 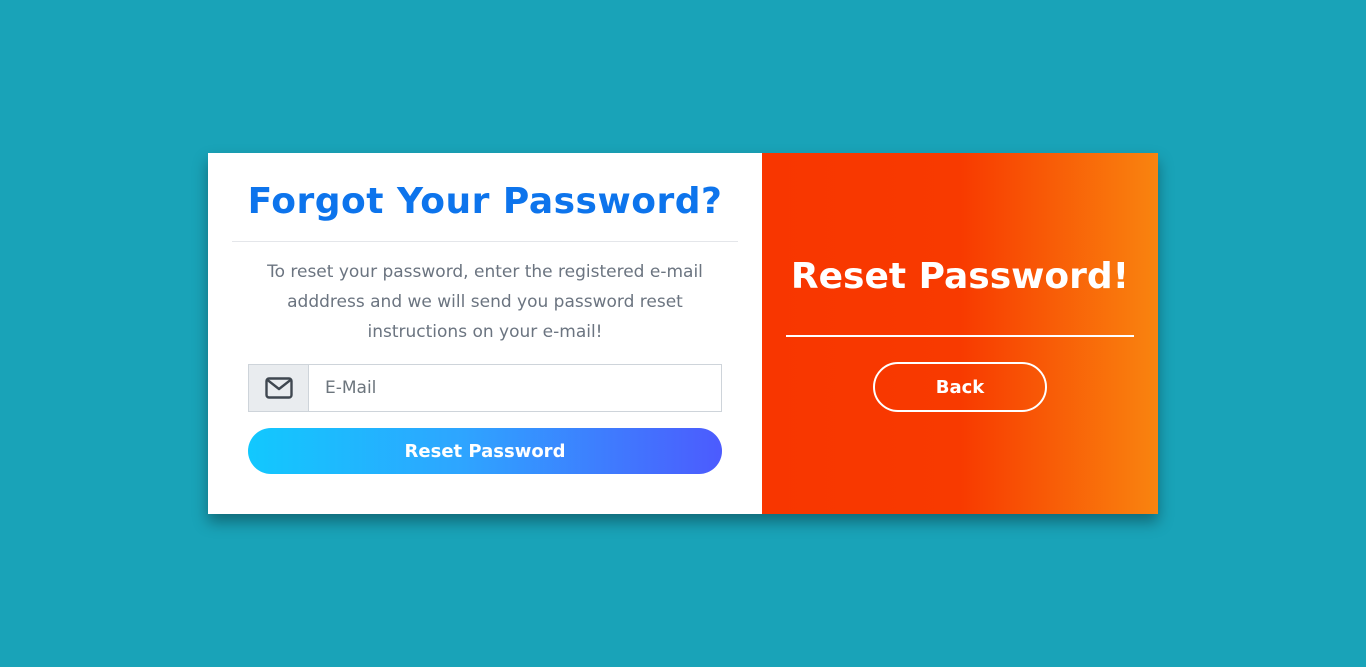 What do you see at coordinates (485, 241) in the screenshot?
I see `title-divider` at bounding box center [485, 241].